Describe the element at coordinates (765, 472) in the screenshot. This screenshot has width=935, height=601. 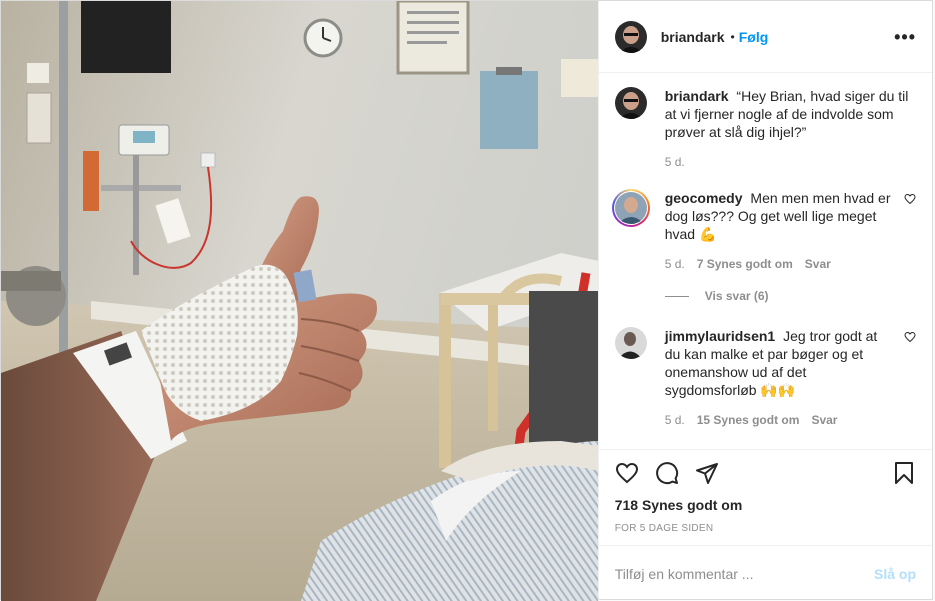
I see `action-bar` at that location.